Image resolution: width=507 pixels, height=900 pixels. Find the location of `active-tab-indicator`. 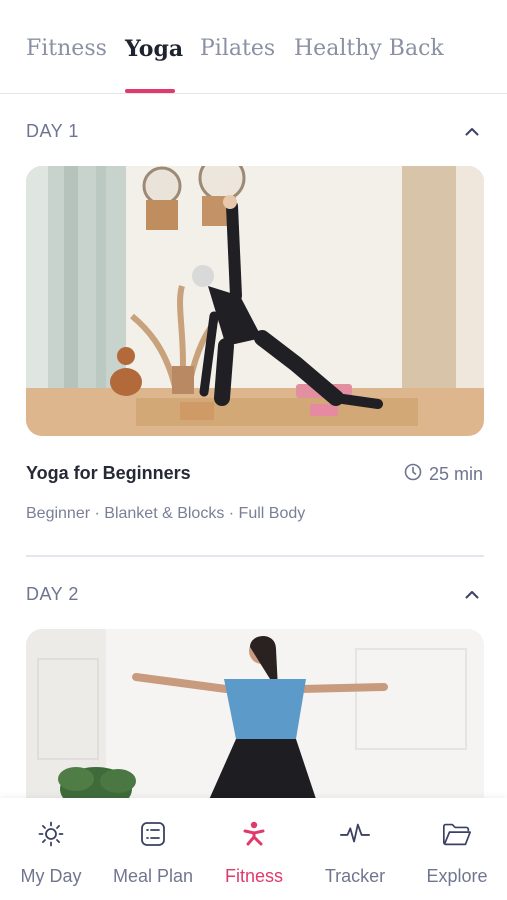

active-tab-indicator is located at coordinates (150, 91).